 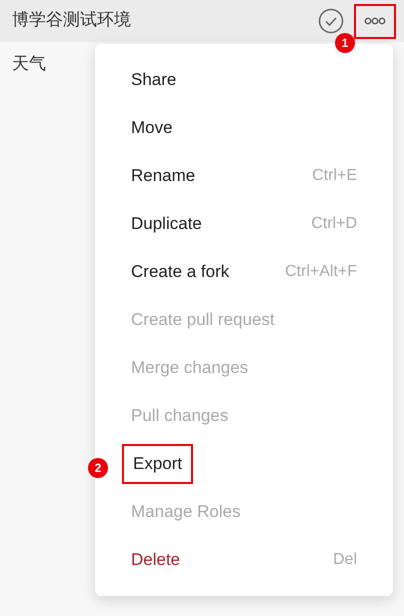 I want to click on step-badge: 2, so click(x=98, y=468).